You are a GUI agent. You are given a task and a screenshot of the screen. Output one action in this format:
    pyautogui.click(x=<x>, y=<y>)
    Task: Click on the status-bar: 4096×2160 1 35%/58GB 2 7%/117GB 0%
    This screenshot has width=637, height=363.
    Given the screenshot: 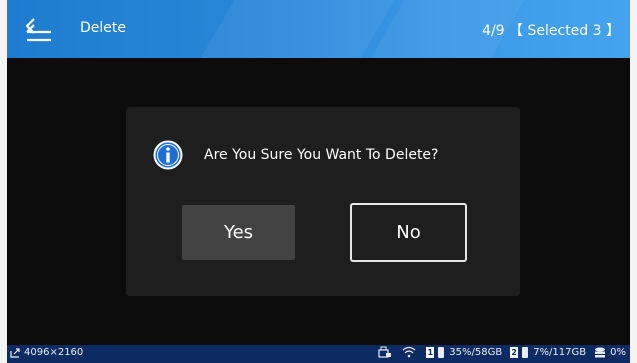 What is the action you would take?
    pyautogui.click(x=318, y=354)
    